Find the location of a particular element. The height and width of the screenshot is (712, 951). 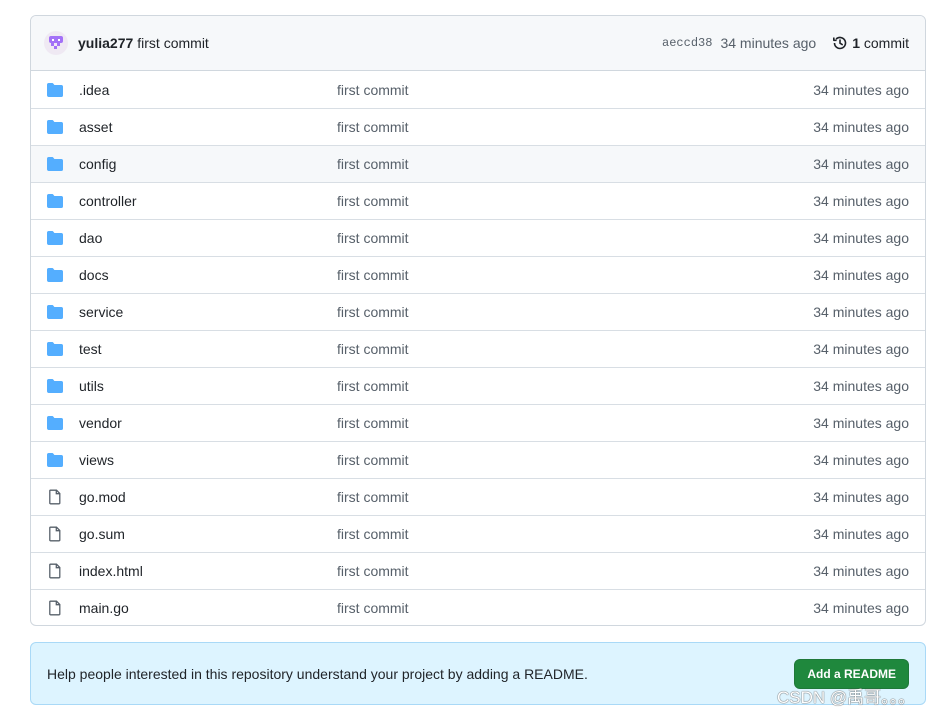

file-row: controller first commit 34 minutes ago is located at coordinates (478, 200).